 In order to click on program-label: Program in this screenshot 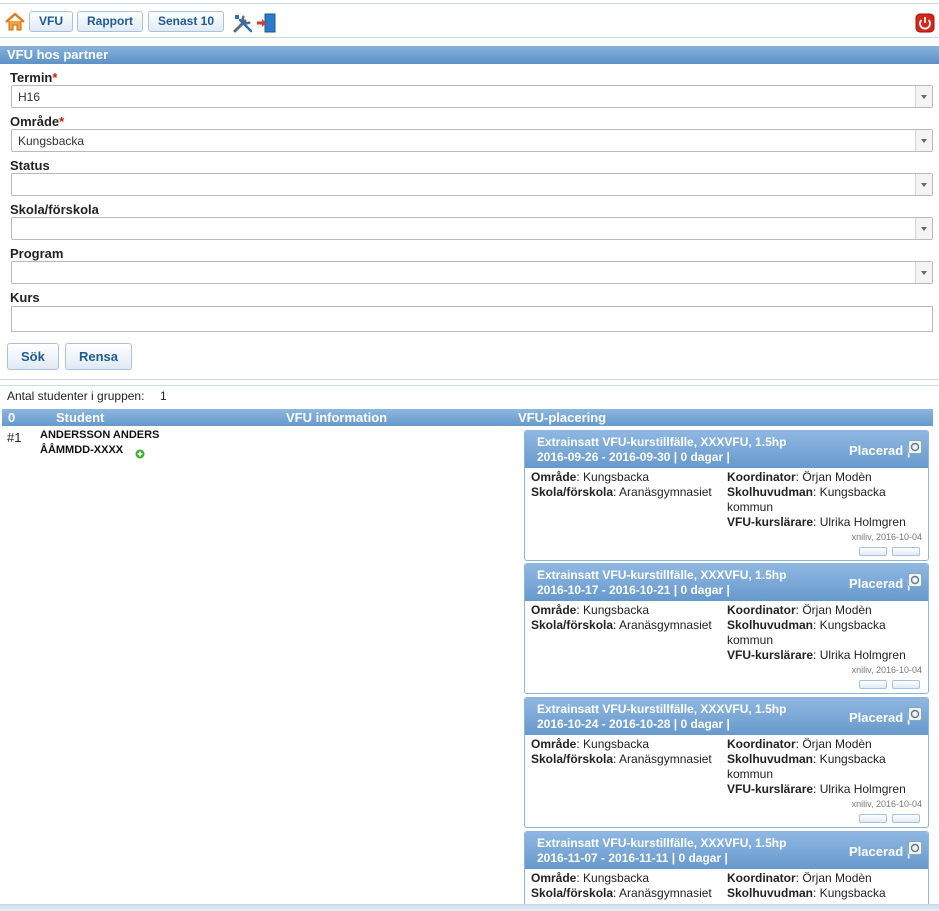, I will do `click(37, 253)`.